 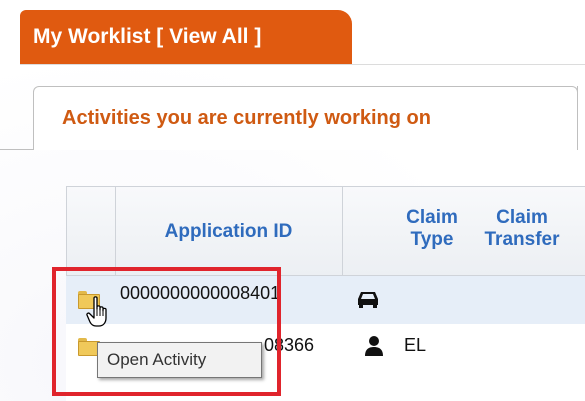 I want to click on hand-cursor-icon, so click(x=96, y=311).